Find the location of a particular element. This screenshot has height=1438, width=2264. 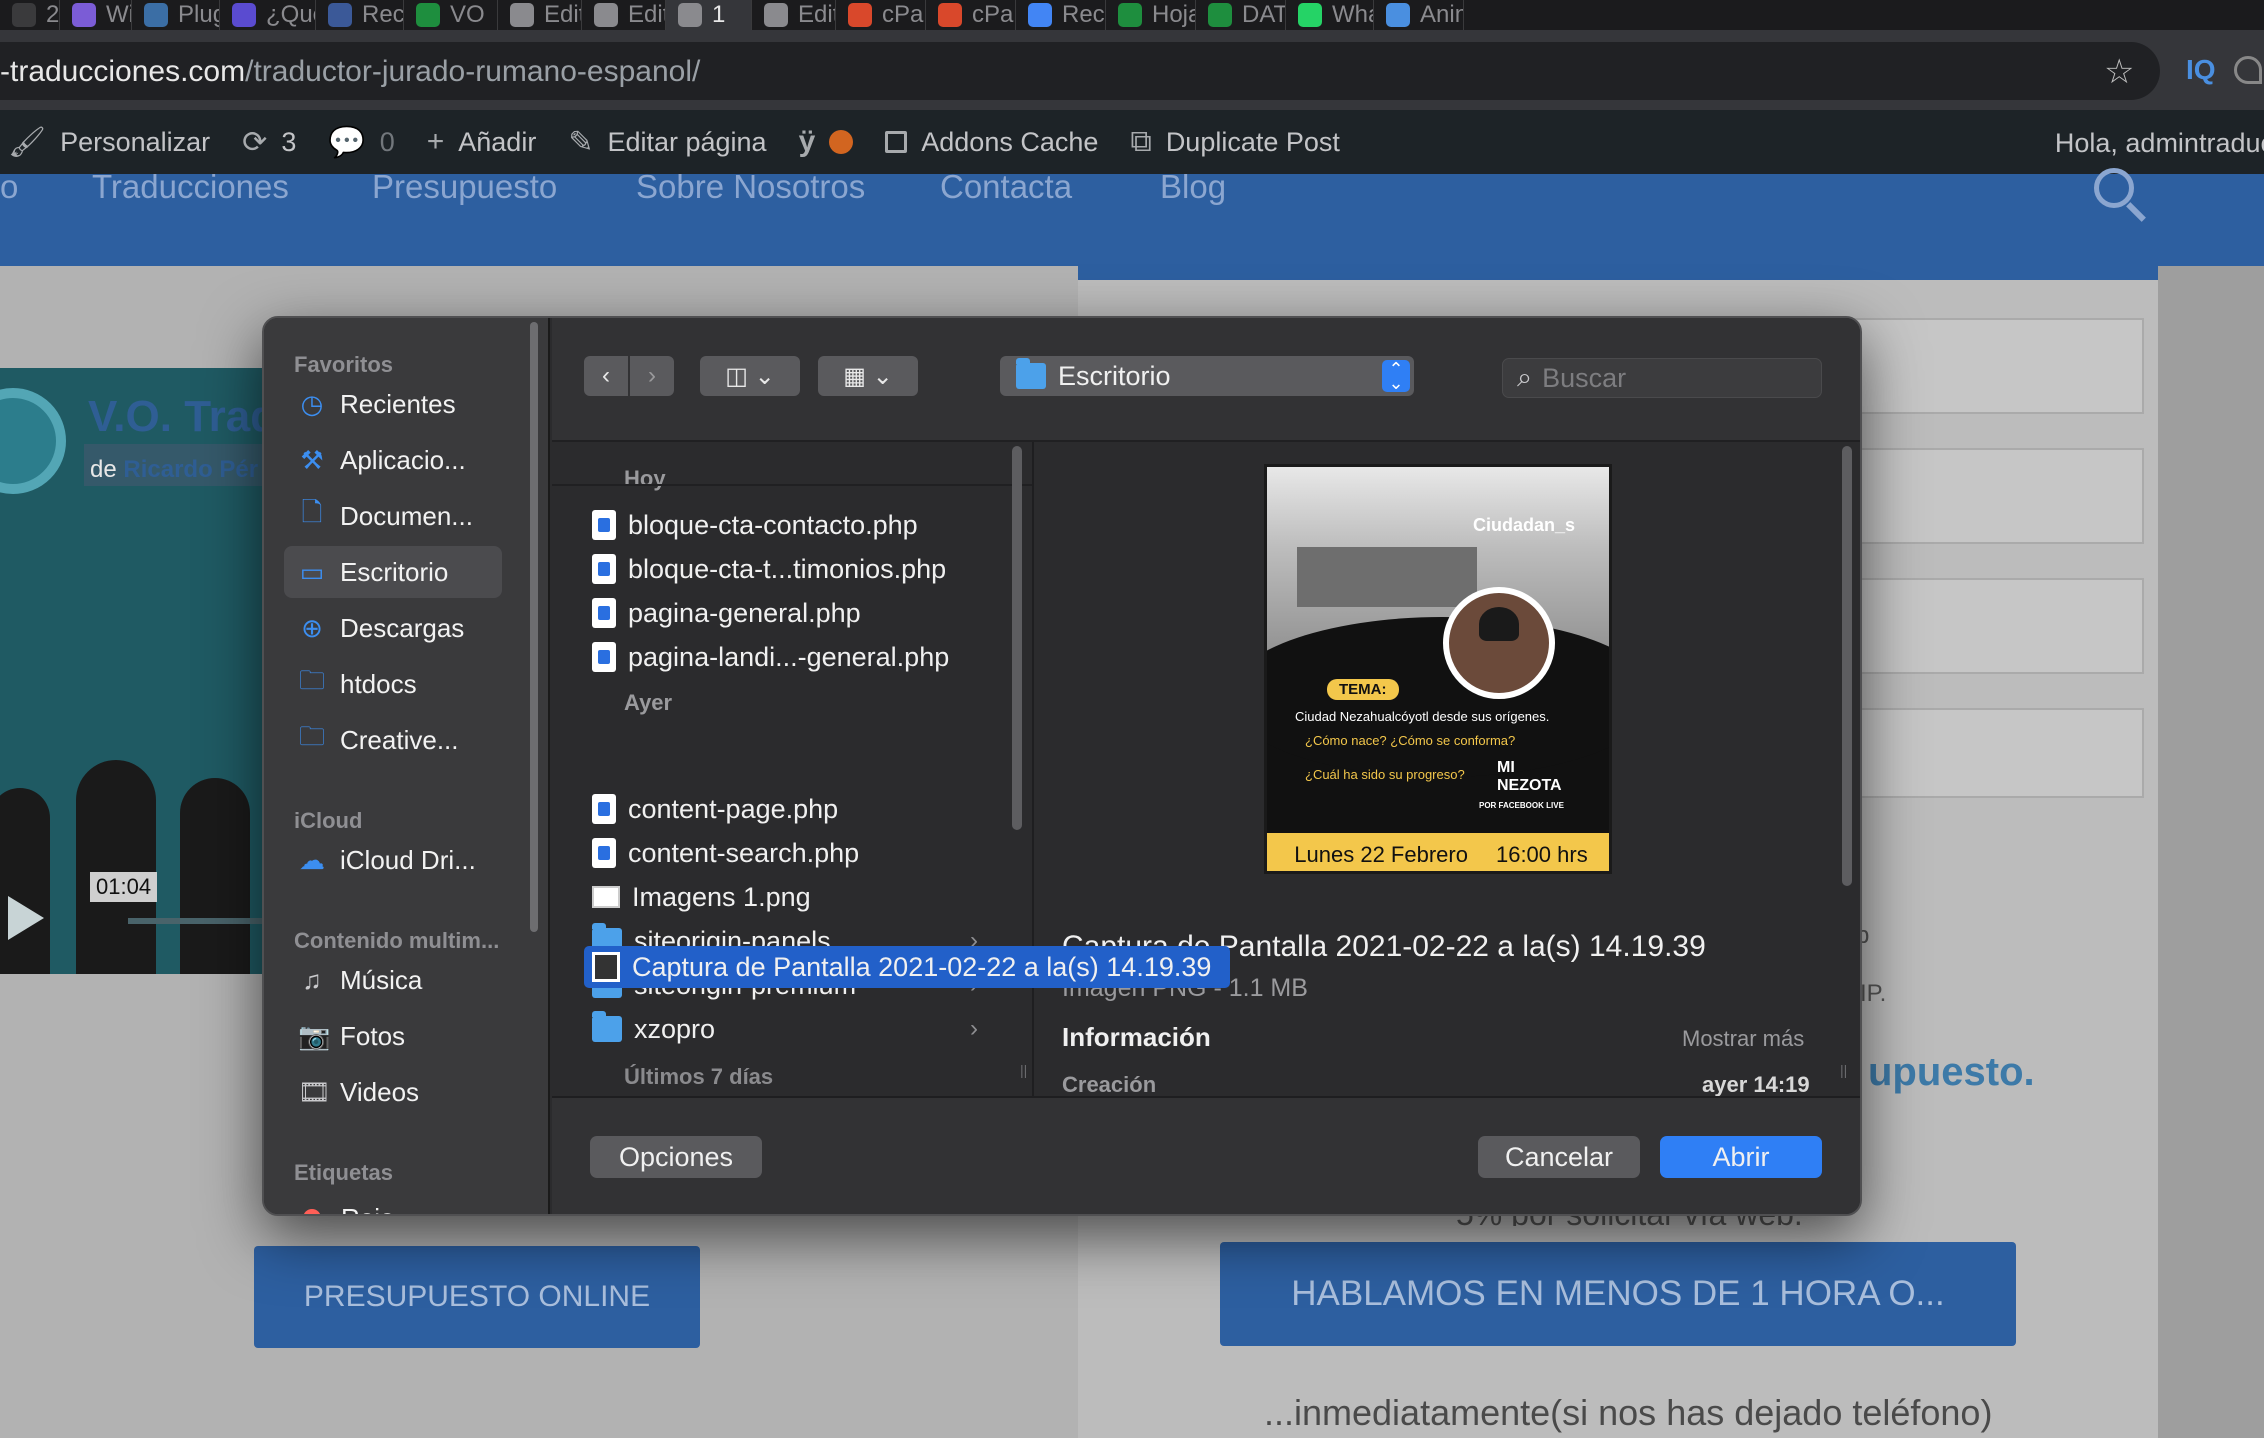

cancel-button: Cancelar is located at coordinates (1559, 1157).